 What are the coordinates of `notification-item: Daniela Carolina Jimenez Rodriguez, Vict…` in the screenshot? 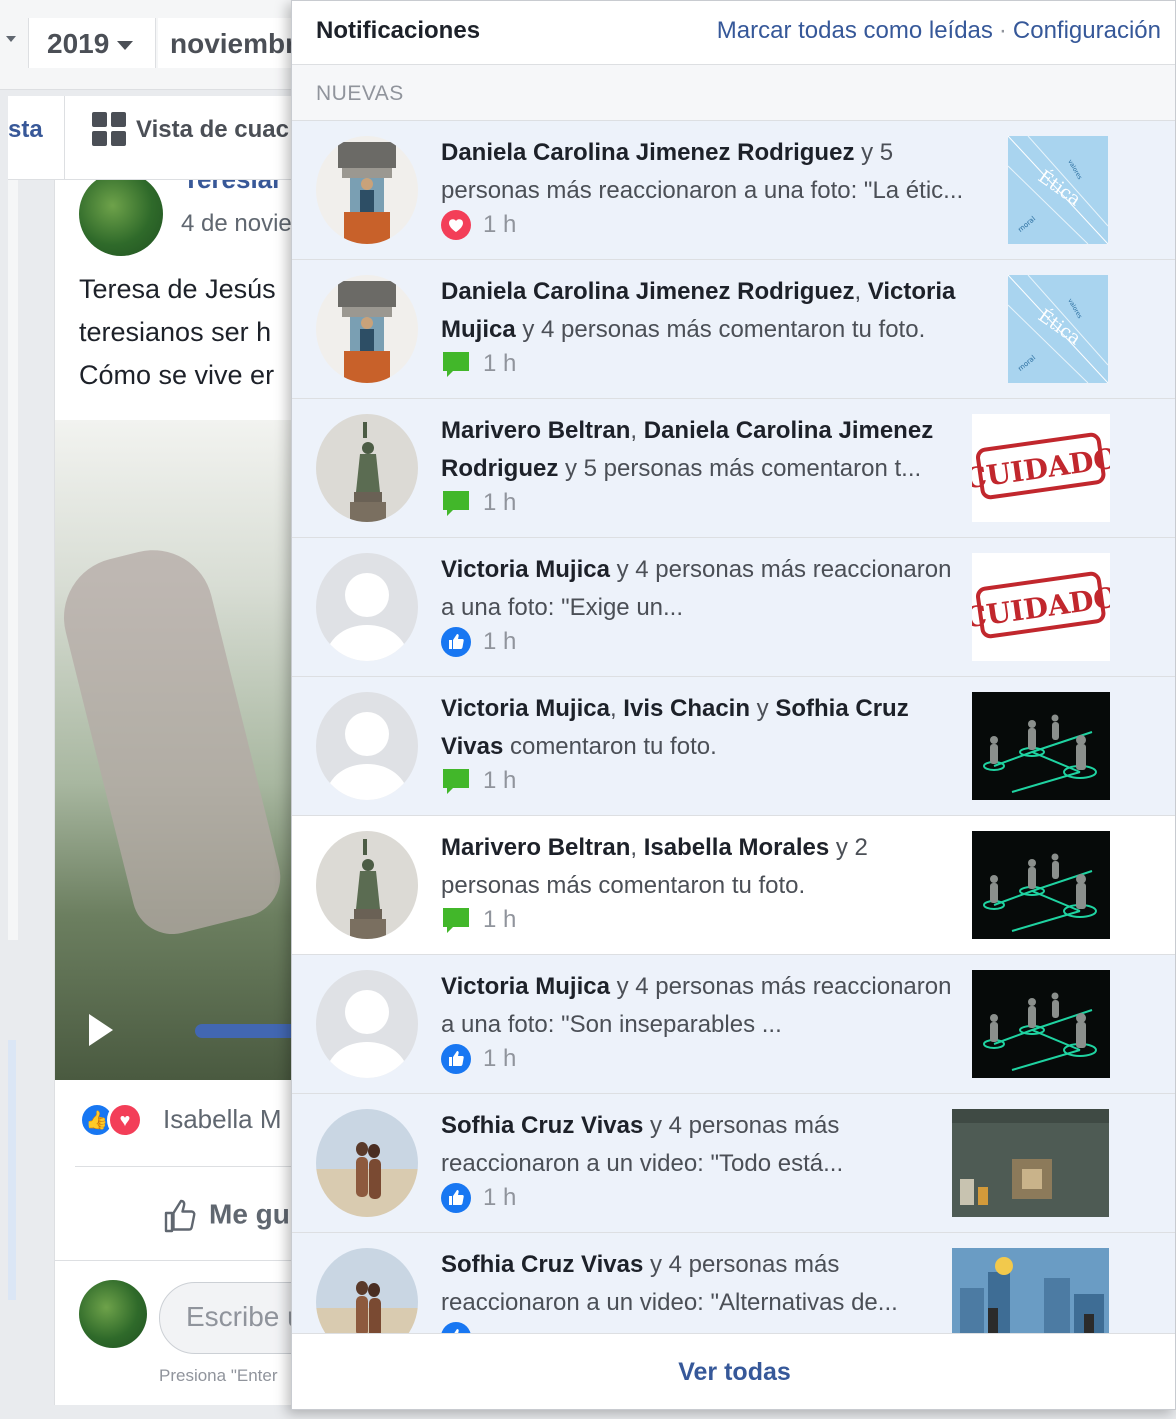 It's located at (733, 329).